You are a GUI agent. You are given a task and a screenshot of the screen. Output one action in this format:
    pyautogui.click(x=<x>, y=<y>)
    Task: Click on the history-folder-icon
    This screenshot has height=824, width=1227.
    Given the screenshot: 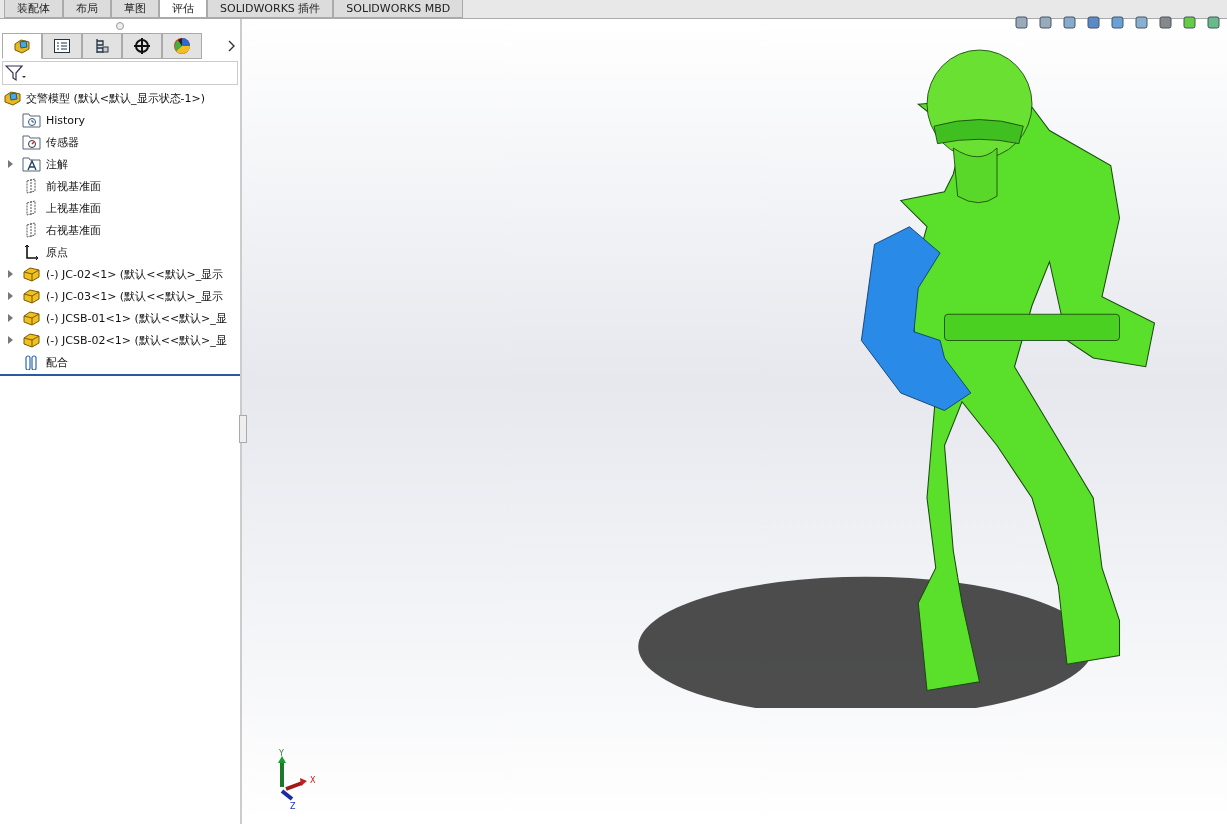 What is the action you would take?
    pyautogui.click(x=32, y=120)
    